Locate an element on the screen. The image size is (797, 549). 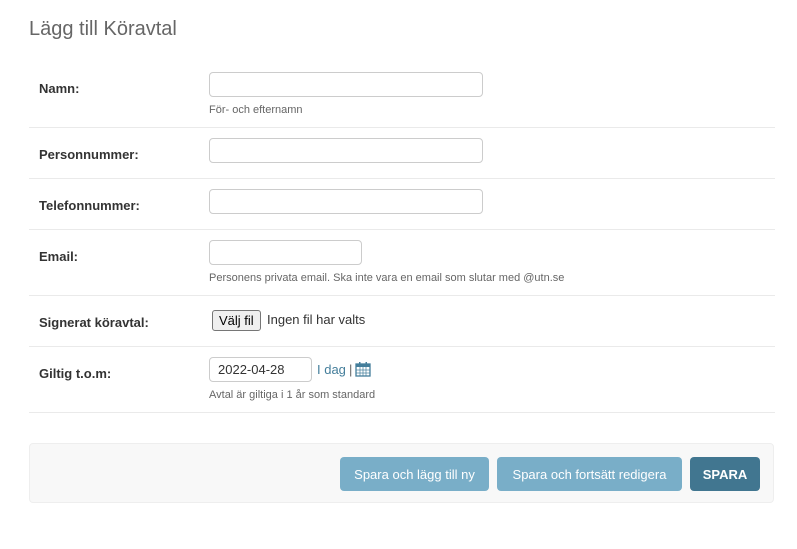
page-title: Lägg till Köravtal is located at coordinates (103, 29).